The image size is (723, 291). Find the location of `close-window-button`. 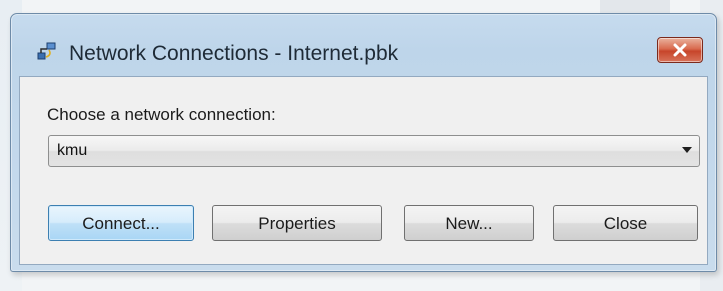

close-window-button is located at coordinates (680, 50).